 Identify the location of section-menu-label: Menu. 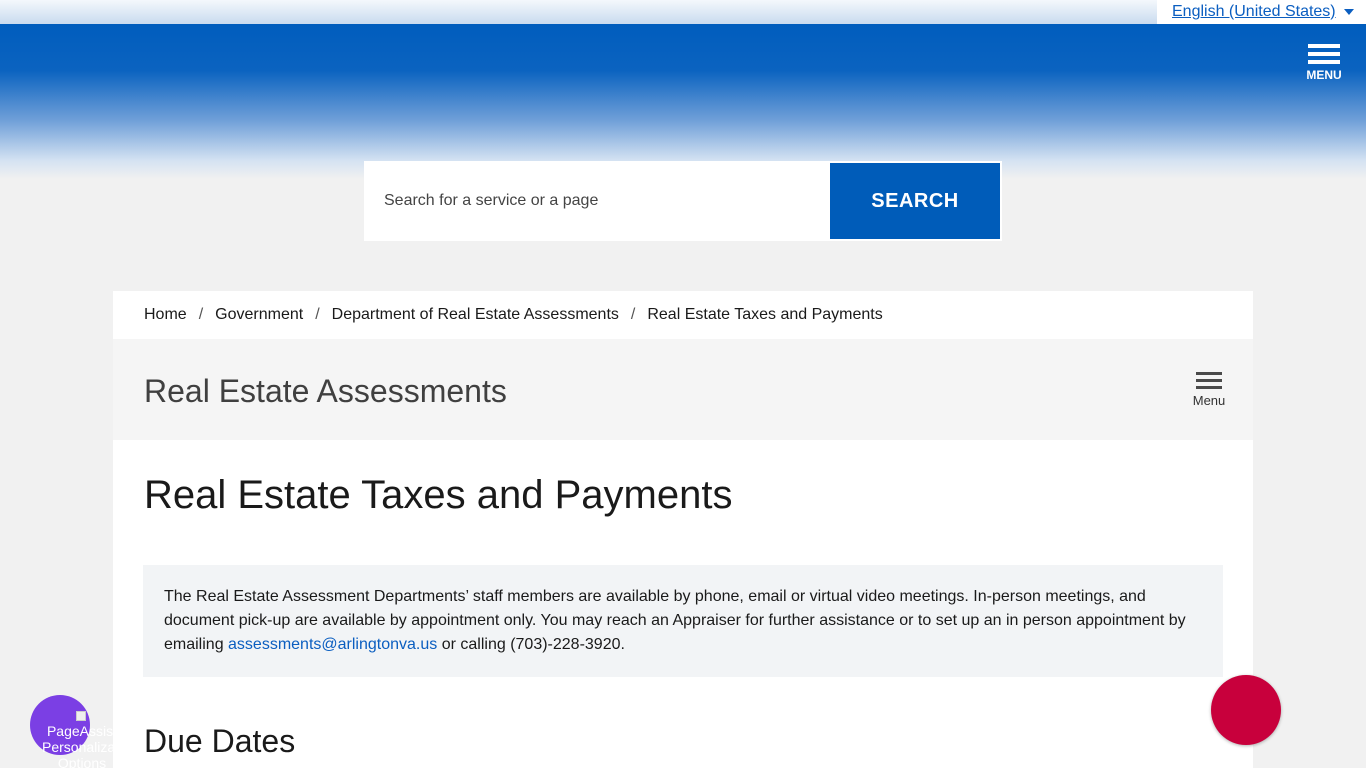
(1209, 400).